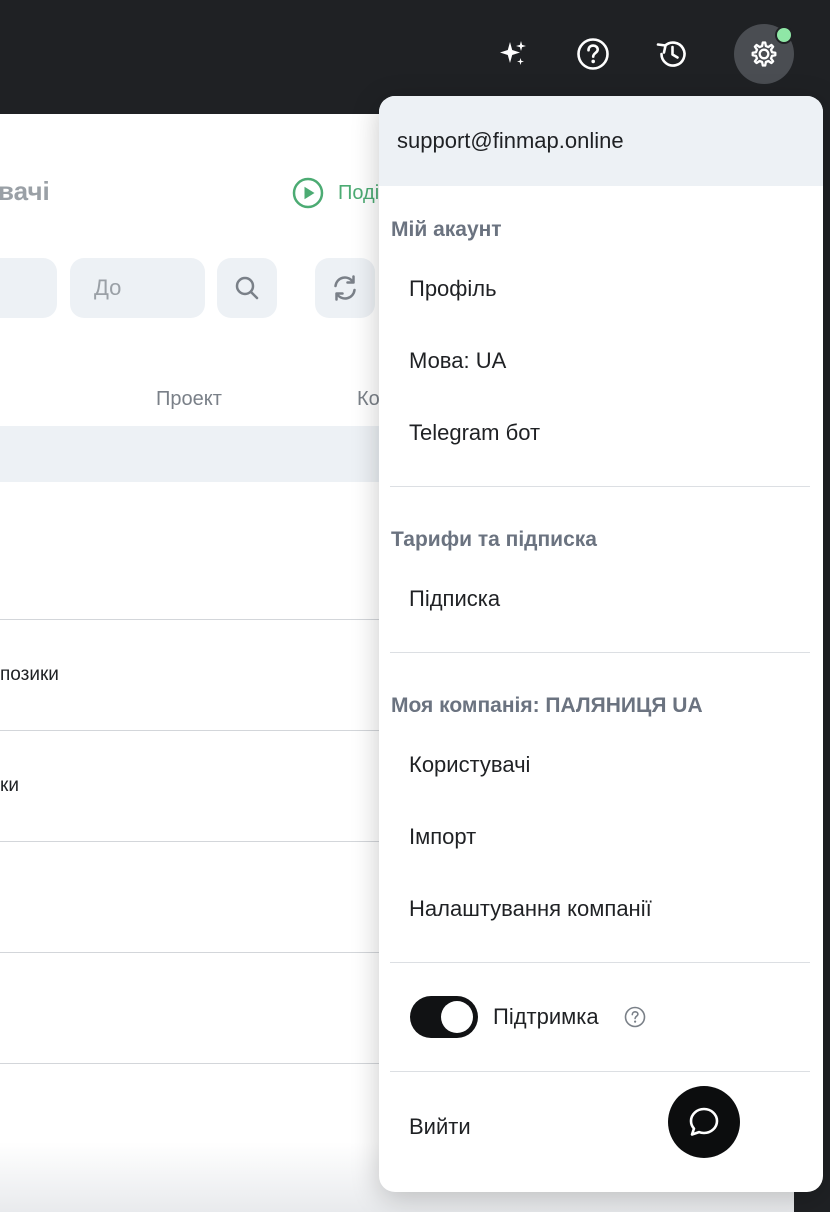  I want to click on menu-item-logout: Вийти, so click(440, 1127).